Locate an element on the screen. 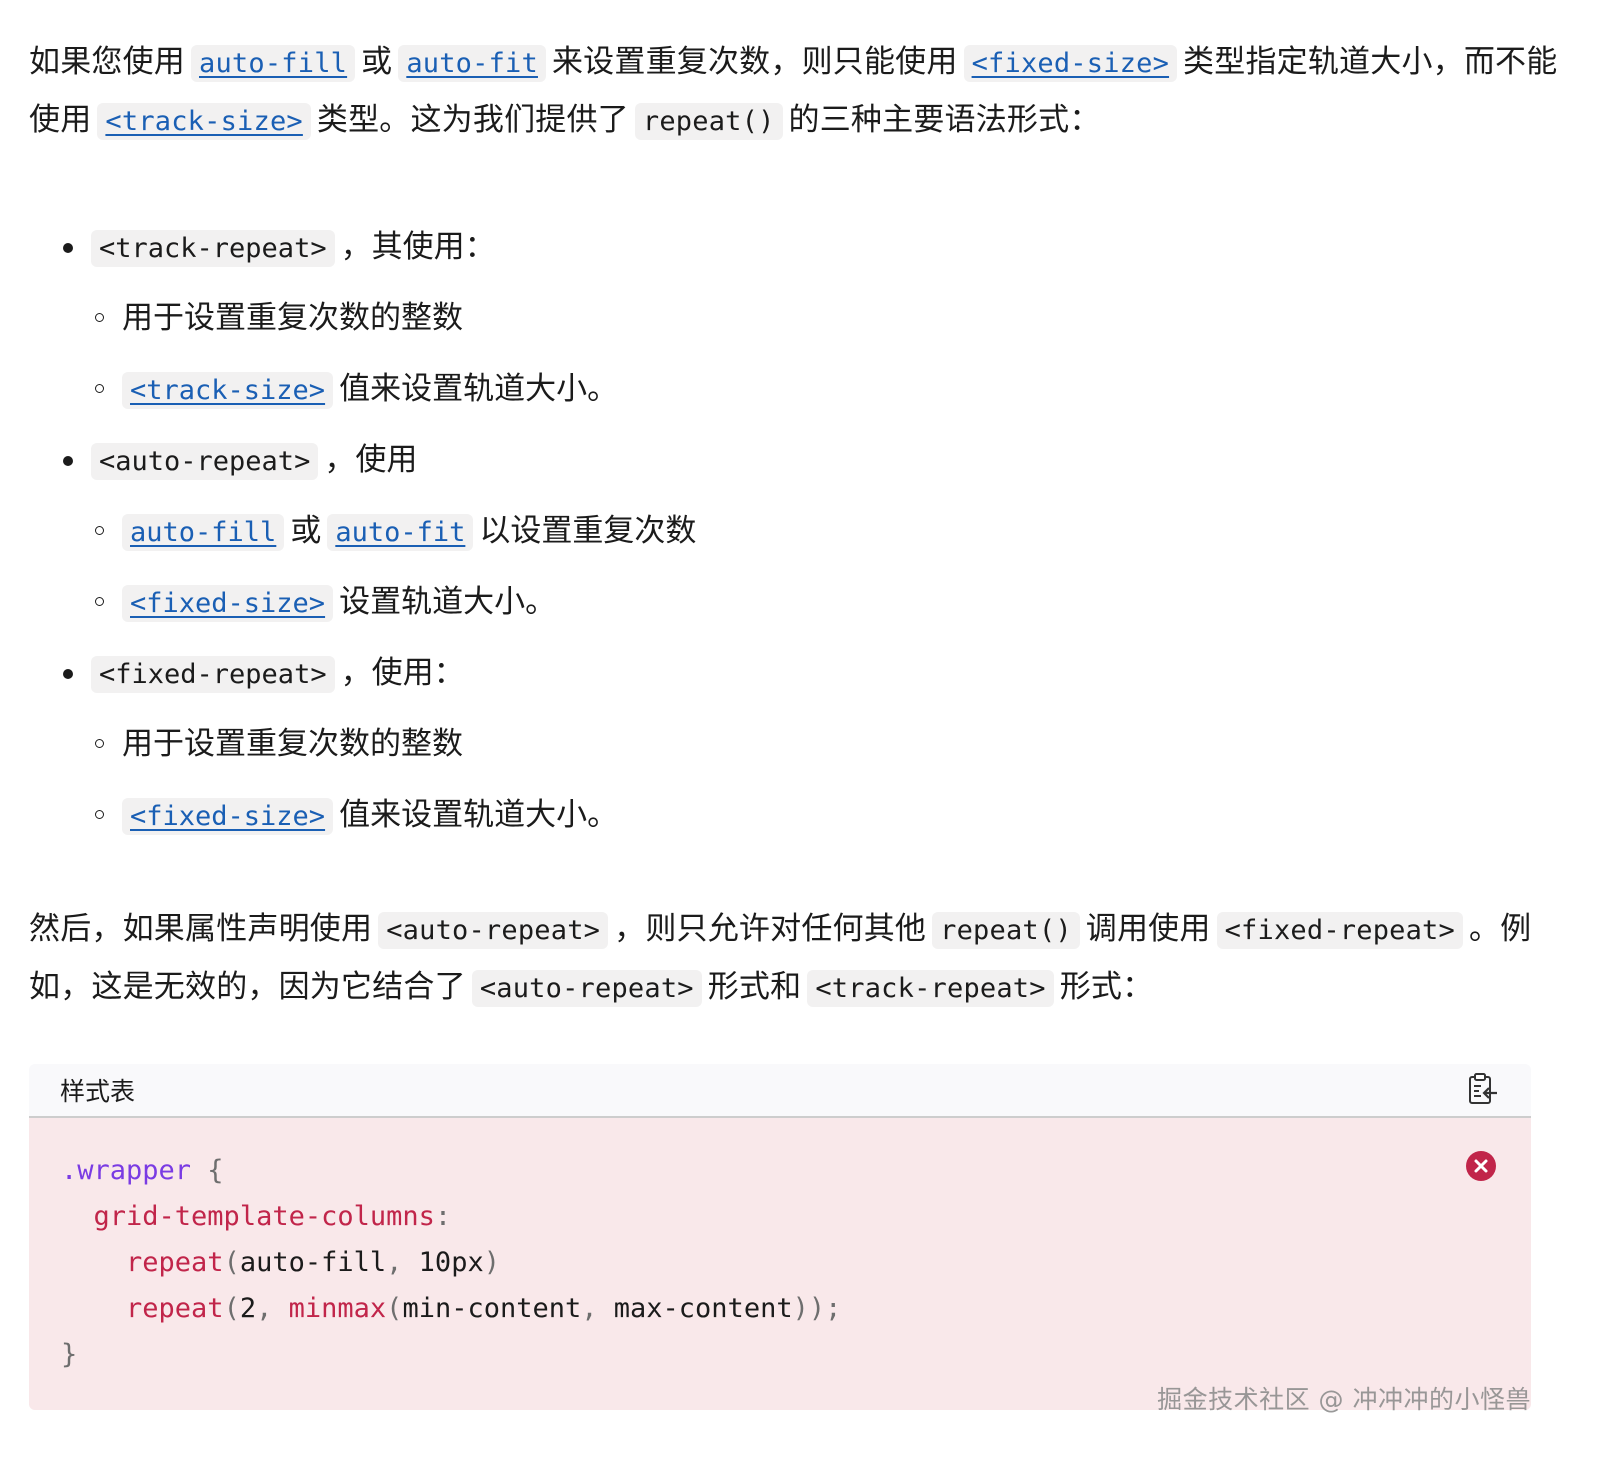  list-item: <auto-repeat> ，使用 is located at coordinates (799, 460).